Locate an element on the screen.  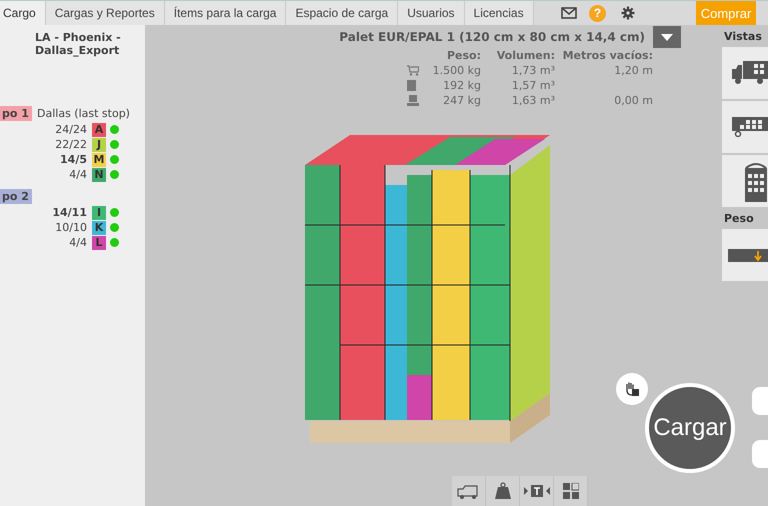
column-header: Volumen: is located at coordinates (525, 55).